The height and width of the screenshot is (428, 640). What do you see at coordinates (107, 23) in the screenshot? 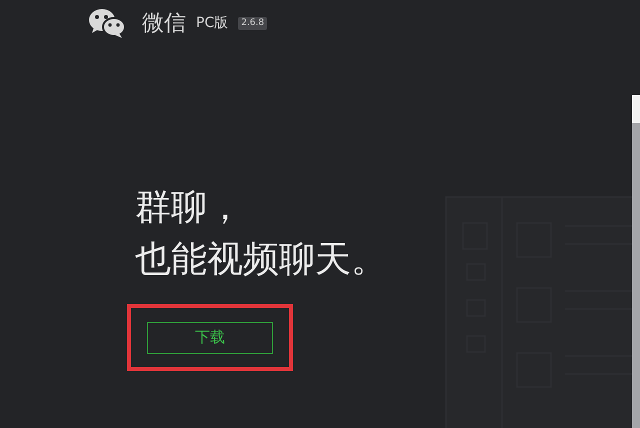
I see `chat-bubbles-icon` at bounding box center [107, 23].